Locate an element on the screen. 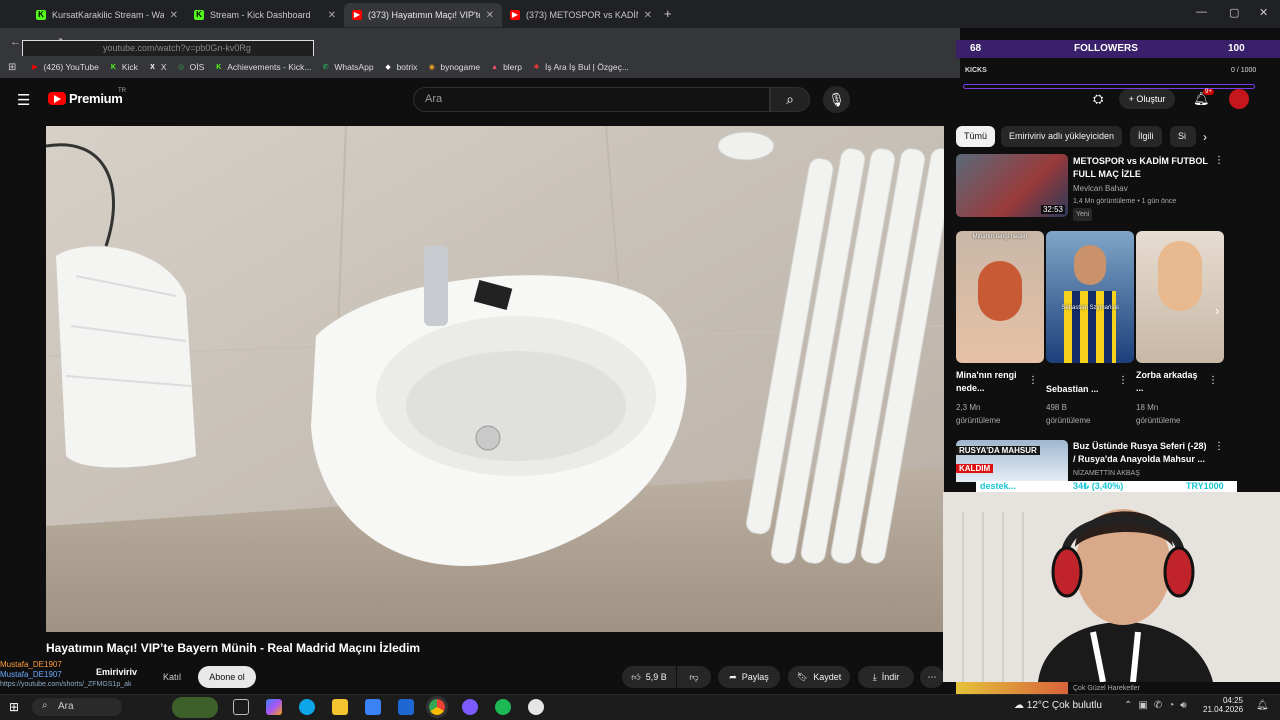 Image resolution: width=1280 pixels, height=720 pixels. new-tab-icon: + is located at coordinates (668, 13).